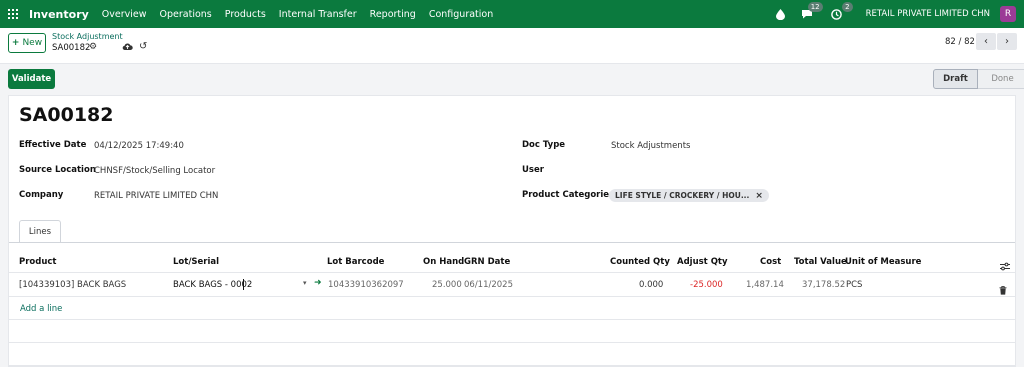 The width and height of the screenshot is (1024, 367). What do you see at coordinates (488, 285) in the screenshot?
I see `row-grn-date: 06/11/2025` at bounding box center [488, 285].